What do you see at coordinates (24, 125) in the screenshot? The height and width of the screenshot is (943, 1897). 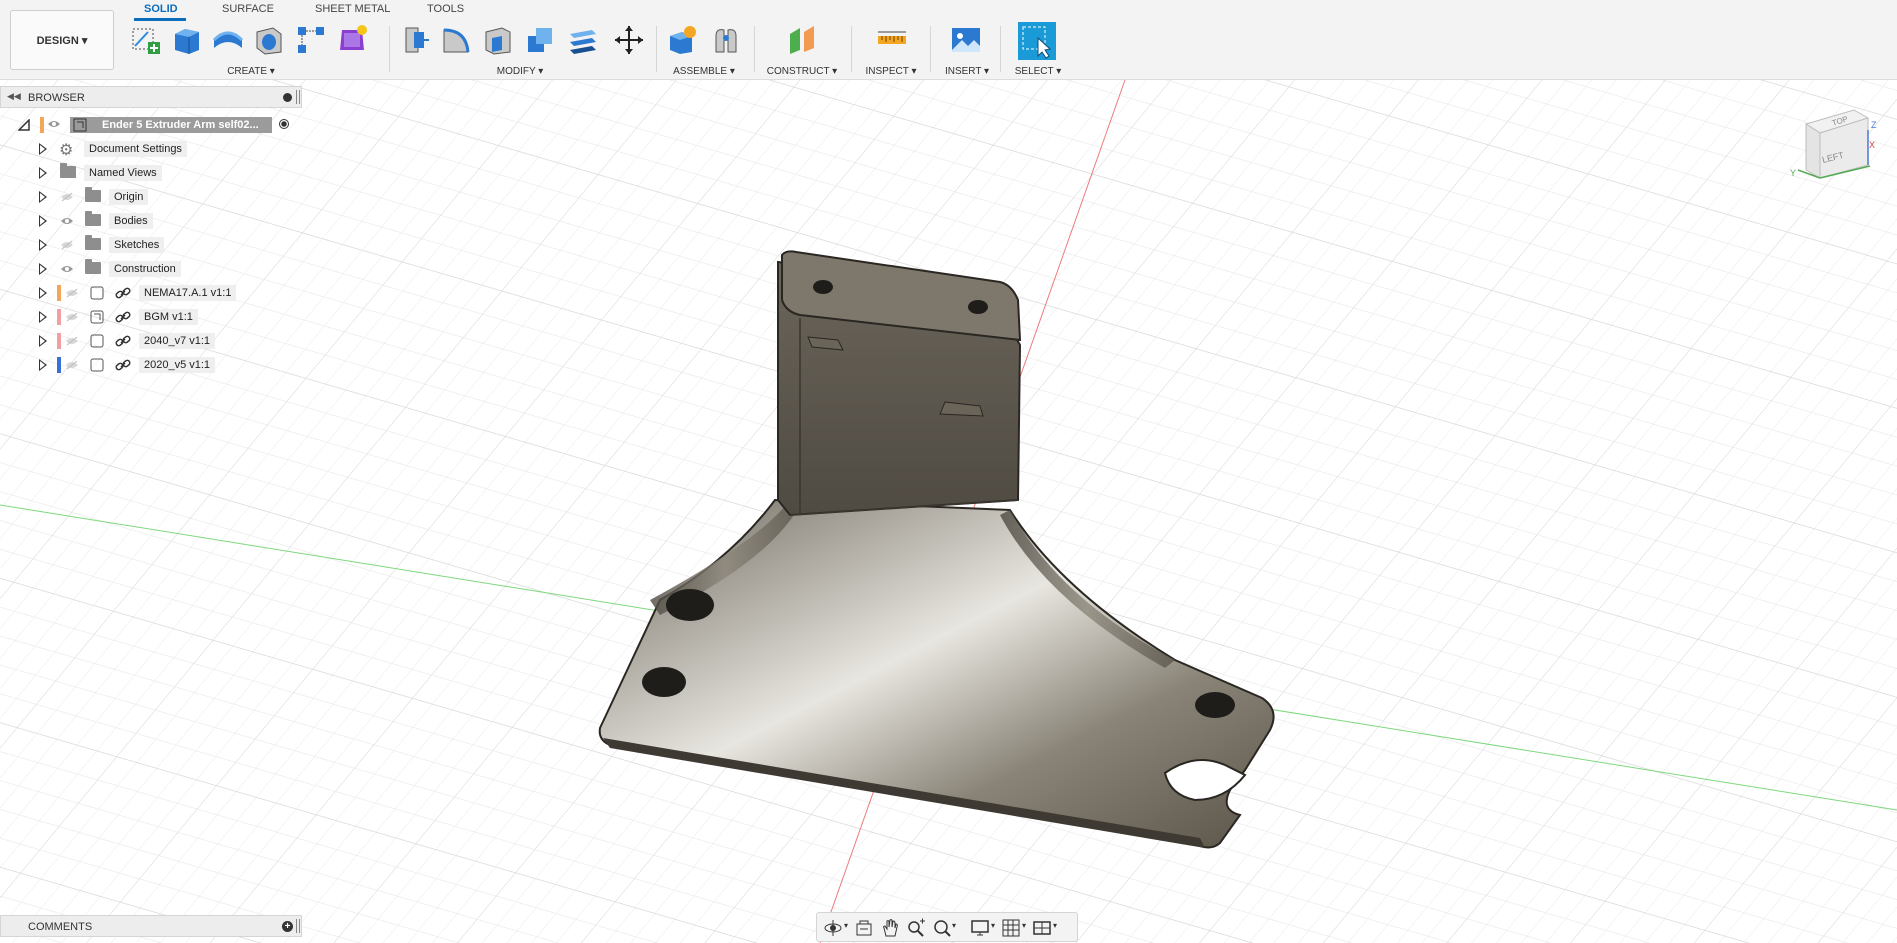 I see `expand-root-icon` at bounding box center [24, 125].